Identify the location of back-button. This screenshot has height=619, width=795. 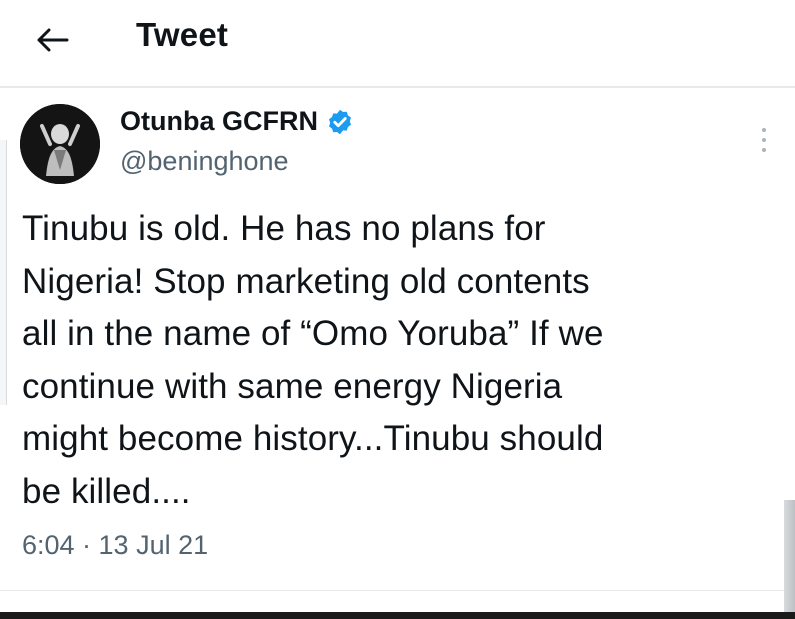
(52, 40).